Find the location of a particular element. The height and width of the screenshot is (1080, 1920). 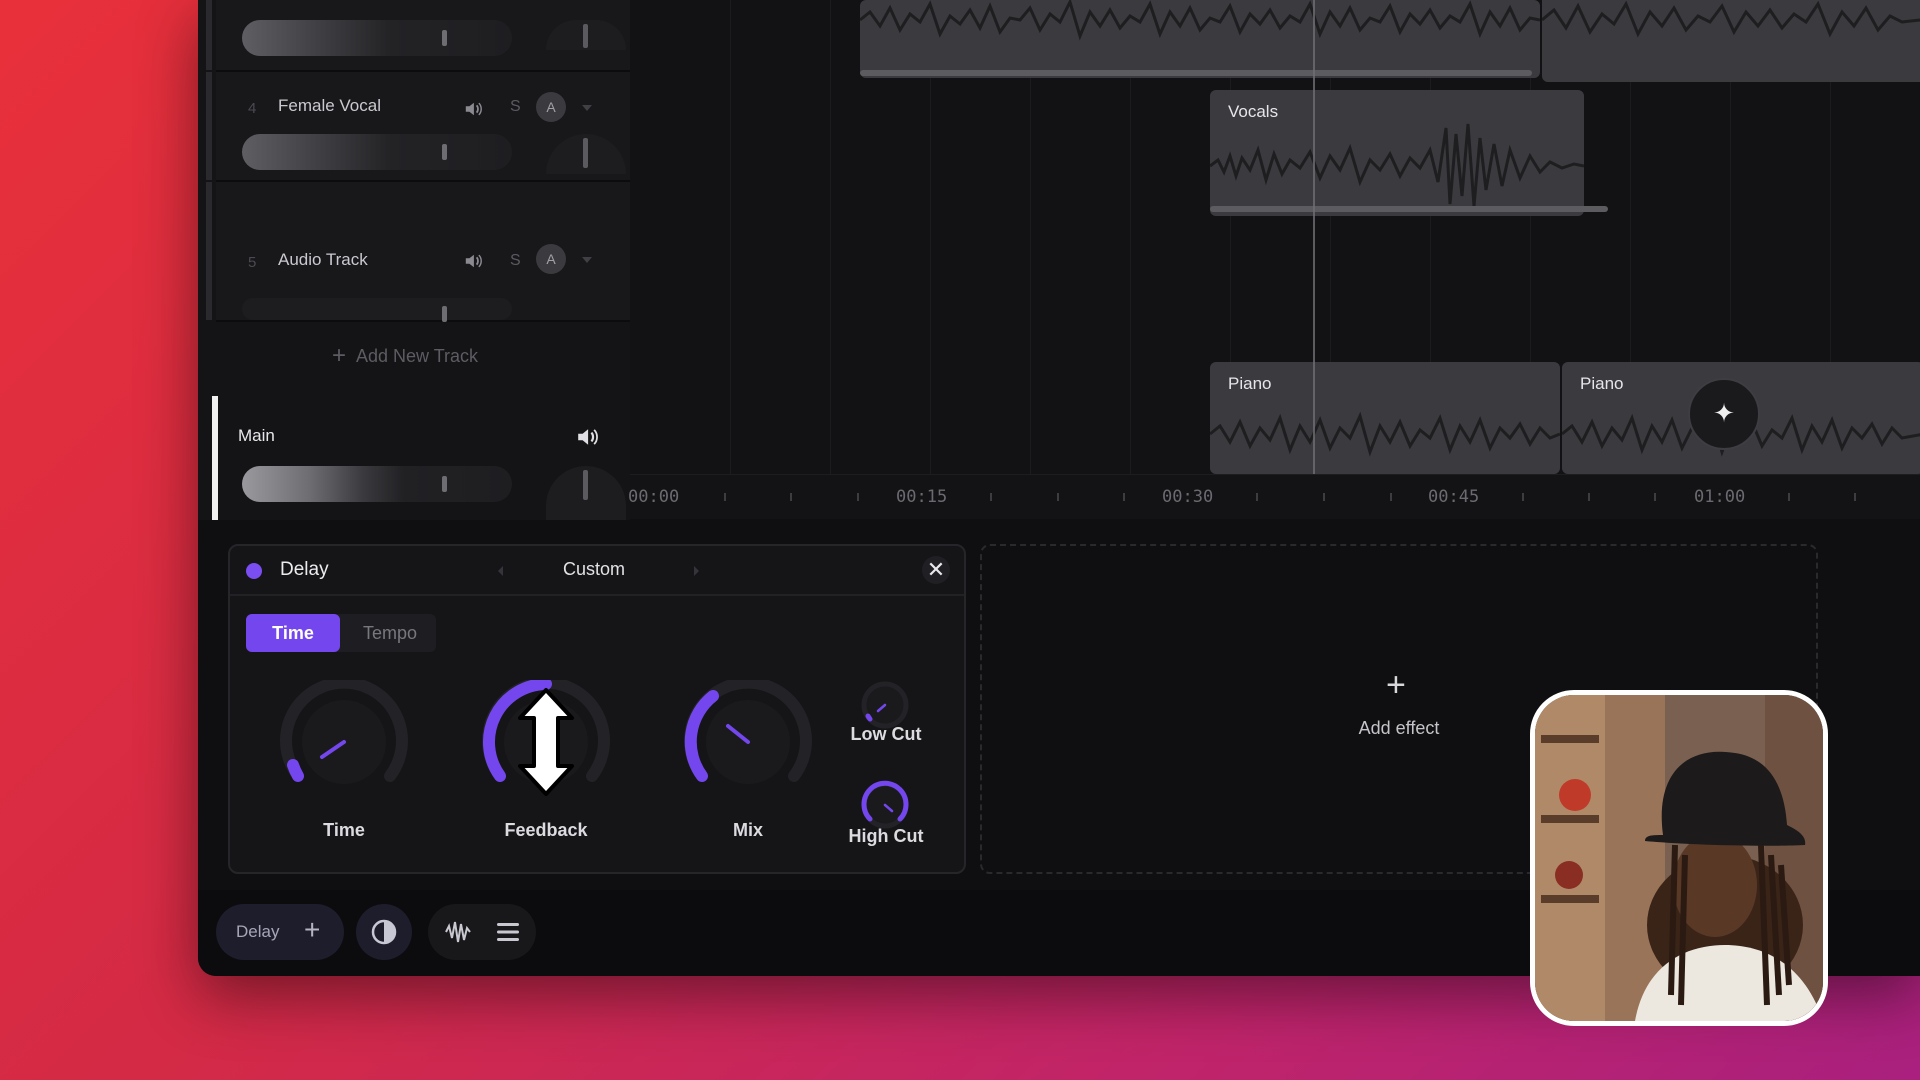

main-bus-name: Main is located at coordinates (256, 435).